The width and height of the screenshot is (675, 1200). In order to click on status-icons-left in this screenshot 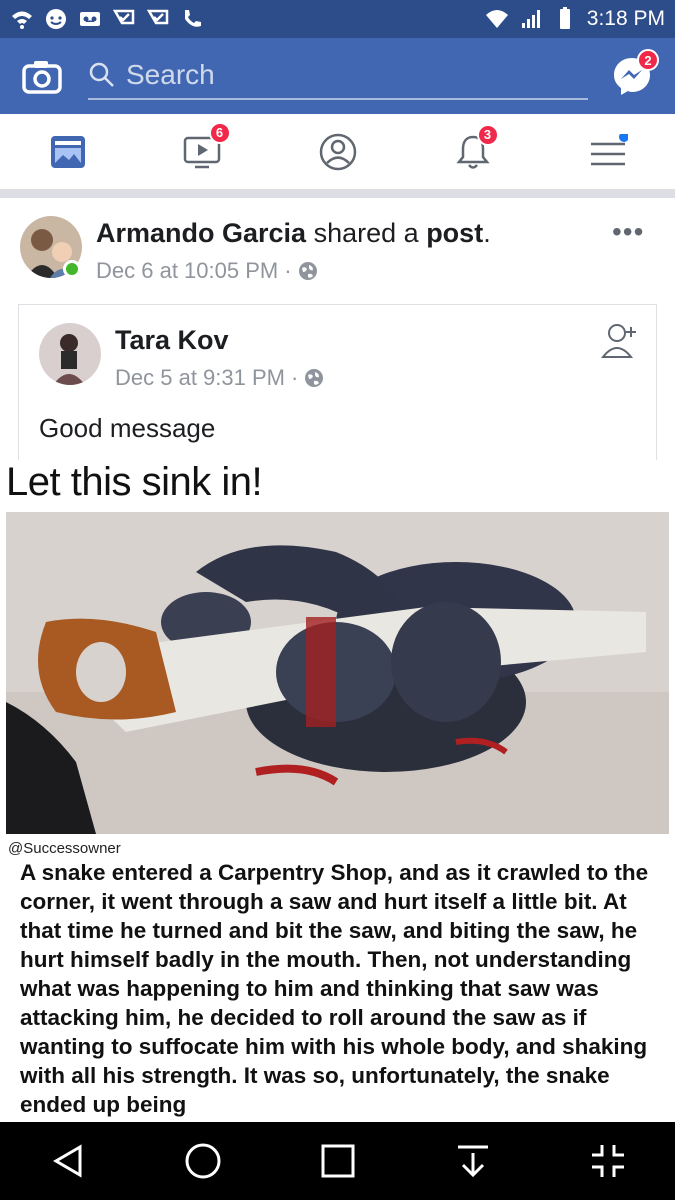, I will do `click(107, 19)`.